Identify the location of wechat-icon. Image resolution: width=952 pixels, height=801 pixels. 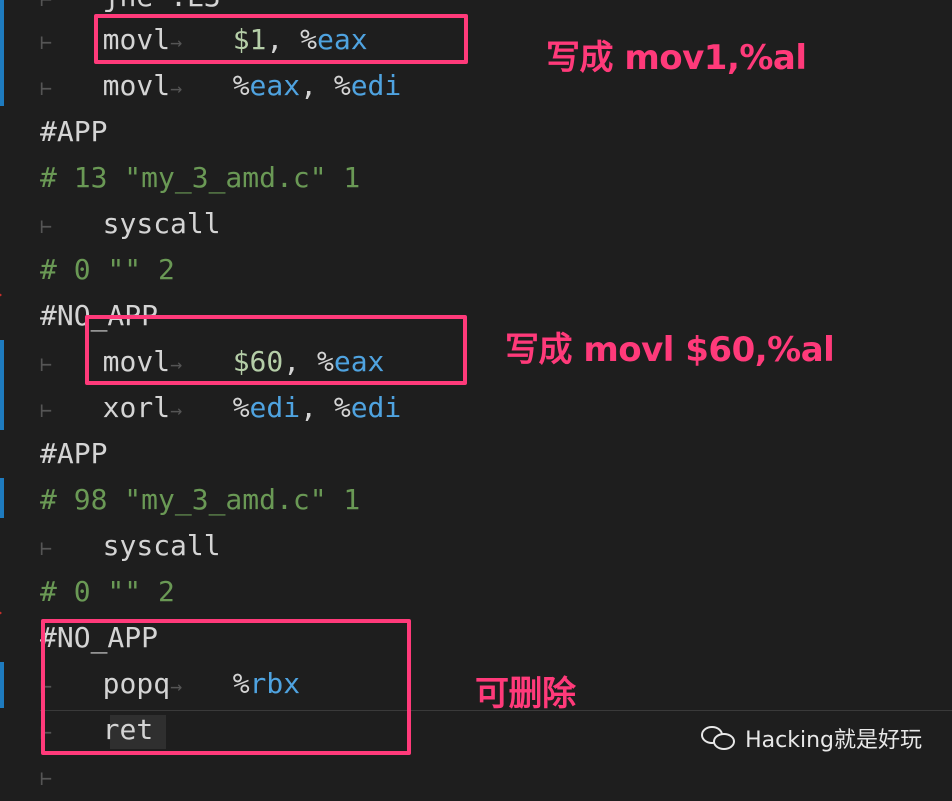
(719, 738).